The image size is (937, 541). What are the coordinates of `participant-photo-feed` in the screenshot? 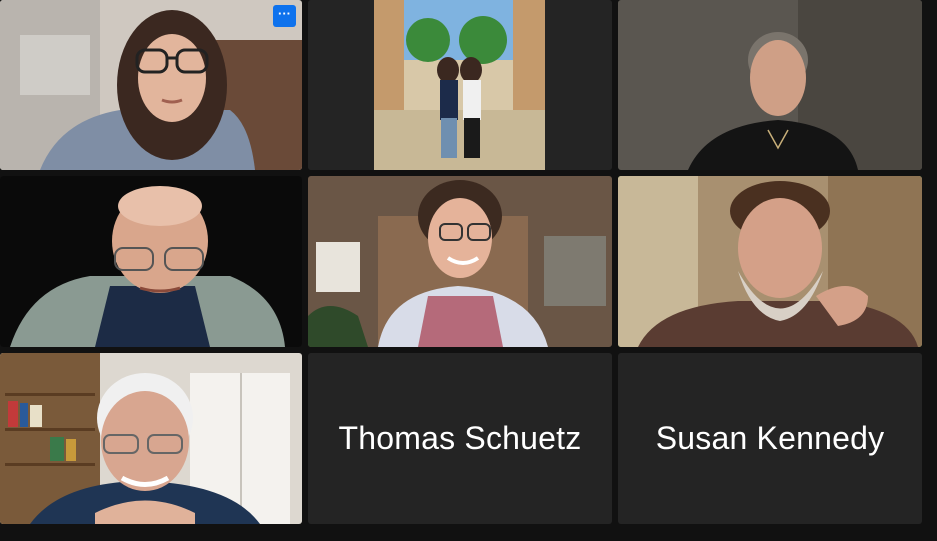 It's located at (460, 85).